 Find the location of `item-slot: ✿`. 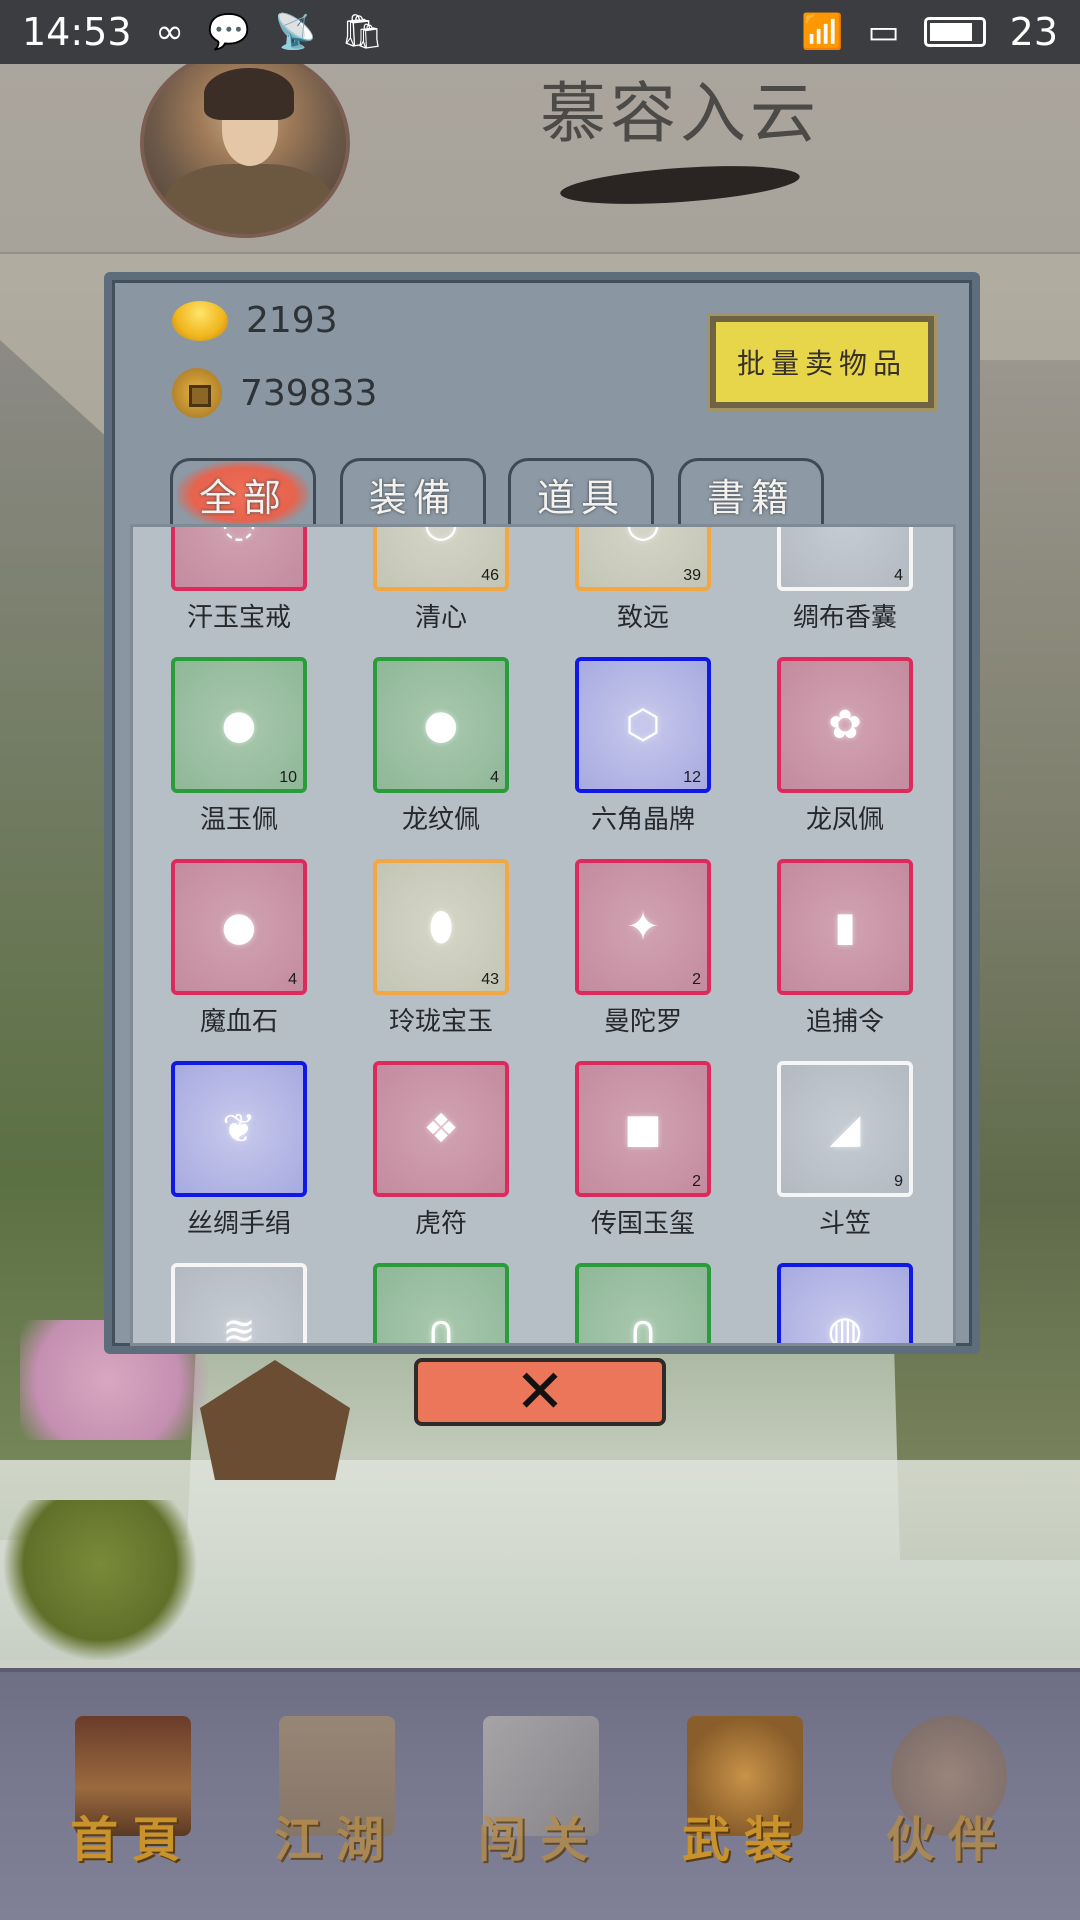

item-slot: ✿ is located at coordinates (845, 725).